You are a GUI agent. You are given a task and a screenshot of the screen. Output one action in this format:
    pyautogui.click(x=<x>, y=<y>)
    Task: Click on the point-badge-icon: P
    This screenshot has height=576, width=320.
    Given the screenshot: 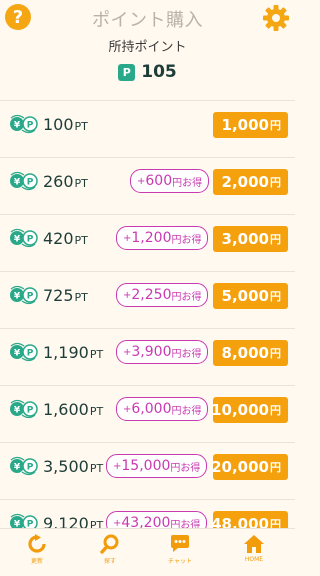 What is the action you would take?
    pyautogui.click(x=127, y=72)
    